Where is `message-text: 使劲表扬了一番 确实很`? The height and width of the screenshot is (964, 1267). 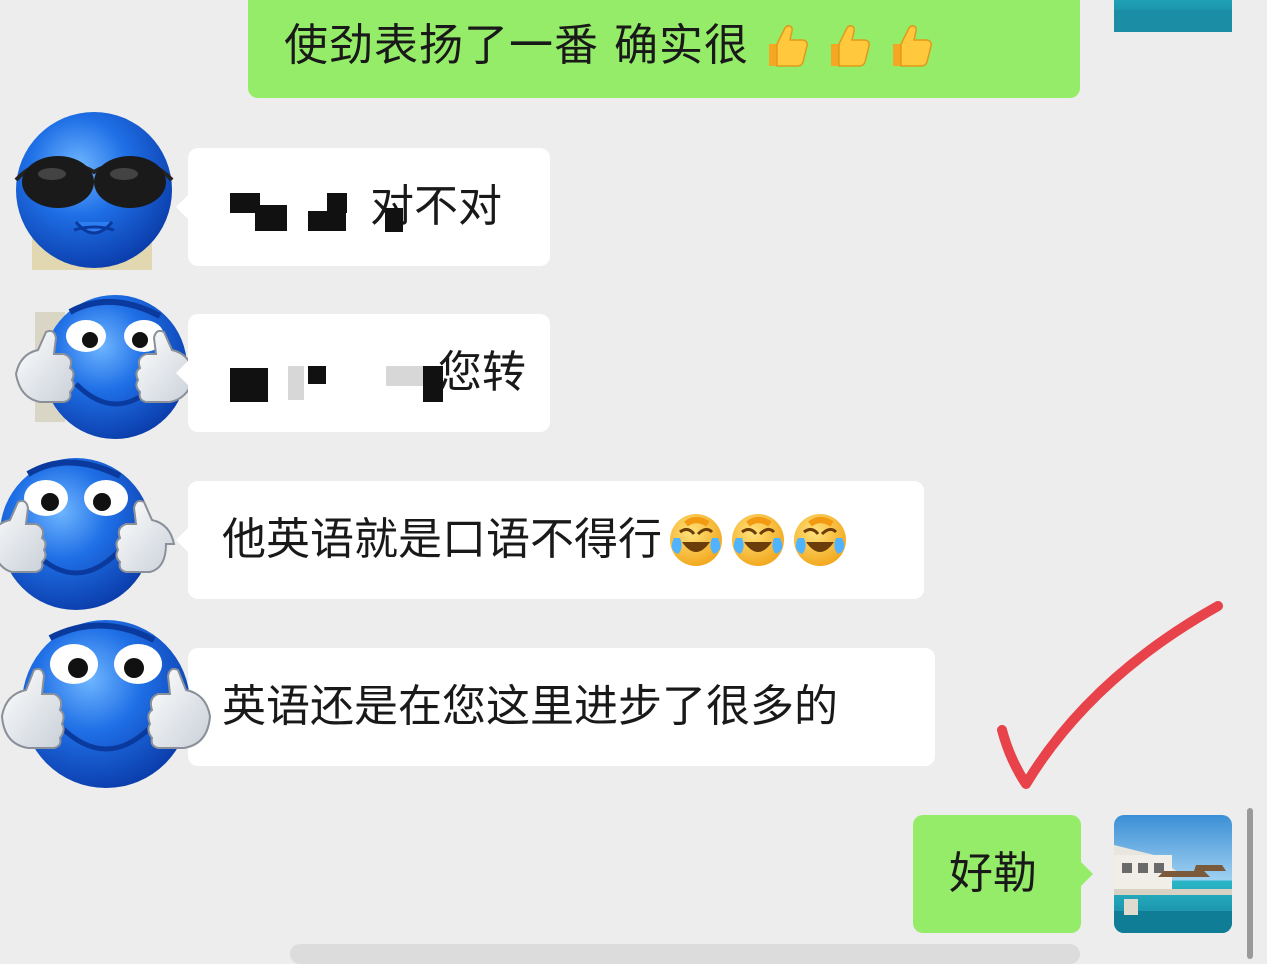 message-text: 使劲表扬了一番 确实很 is located at coordinates (516, 45).